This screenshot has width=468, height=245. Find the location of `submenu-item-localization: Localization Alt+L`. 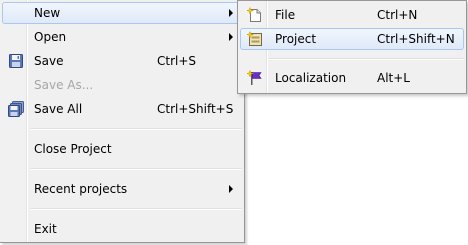

submenu-item-localization: Localization Alt+L is located at coordinates (352, 78).